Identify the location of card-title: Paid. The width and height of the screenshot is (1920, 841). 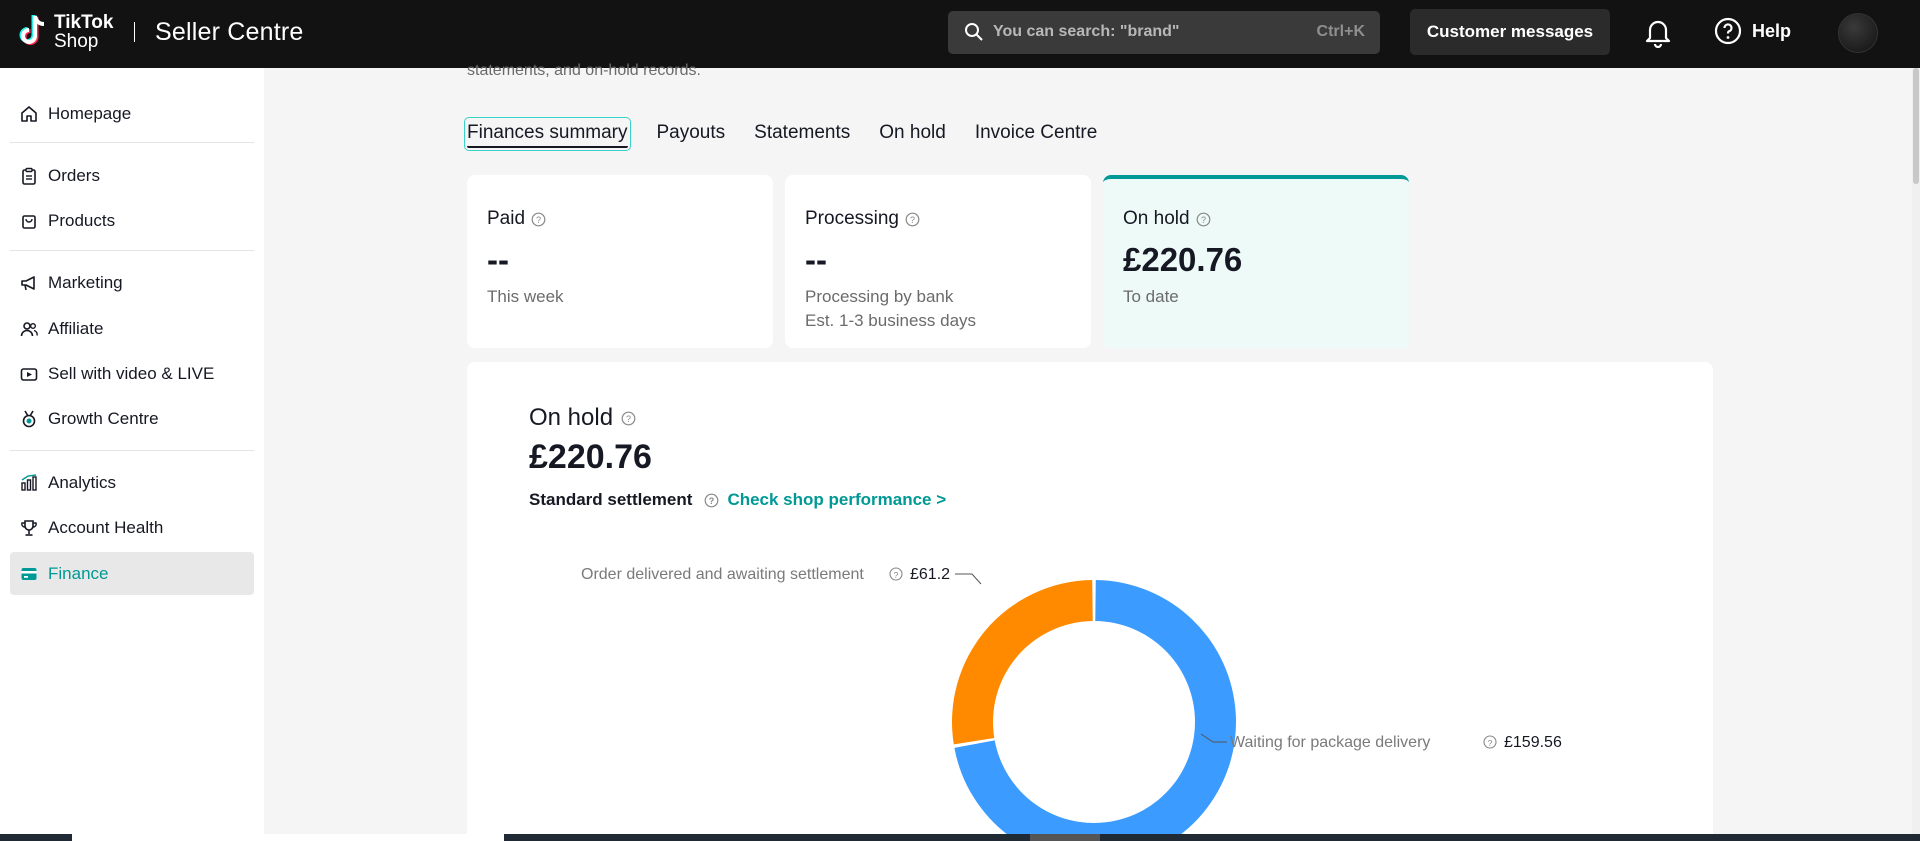
(506, 218).